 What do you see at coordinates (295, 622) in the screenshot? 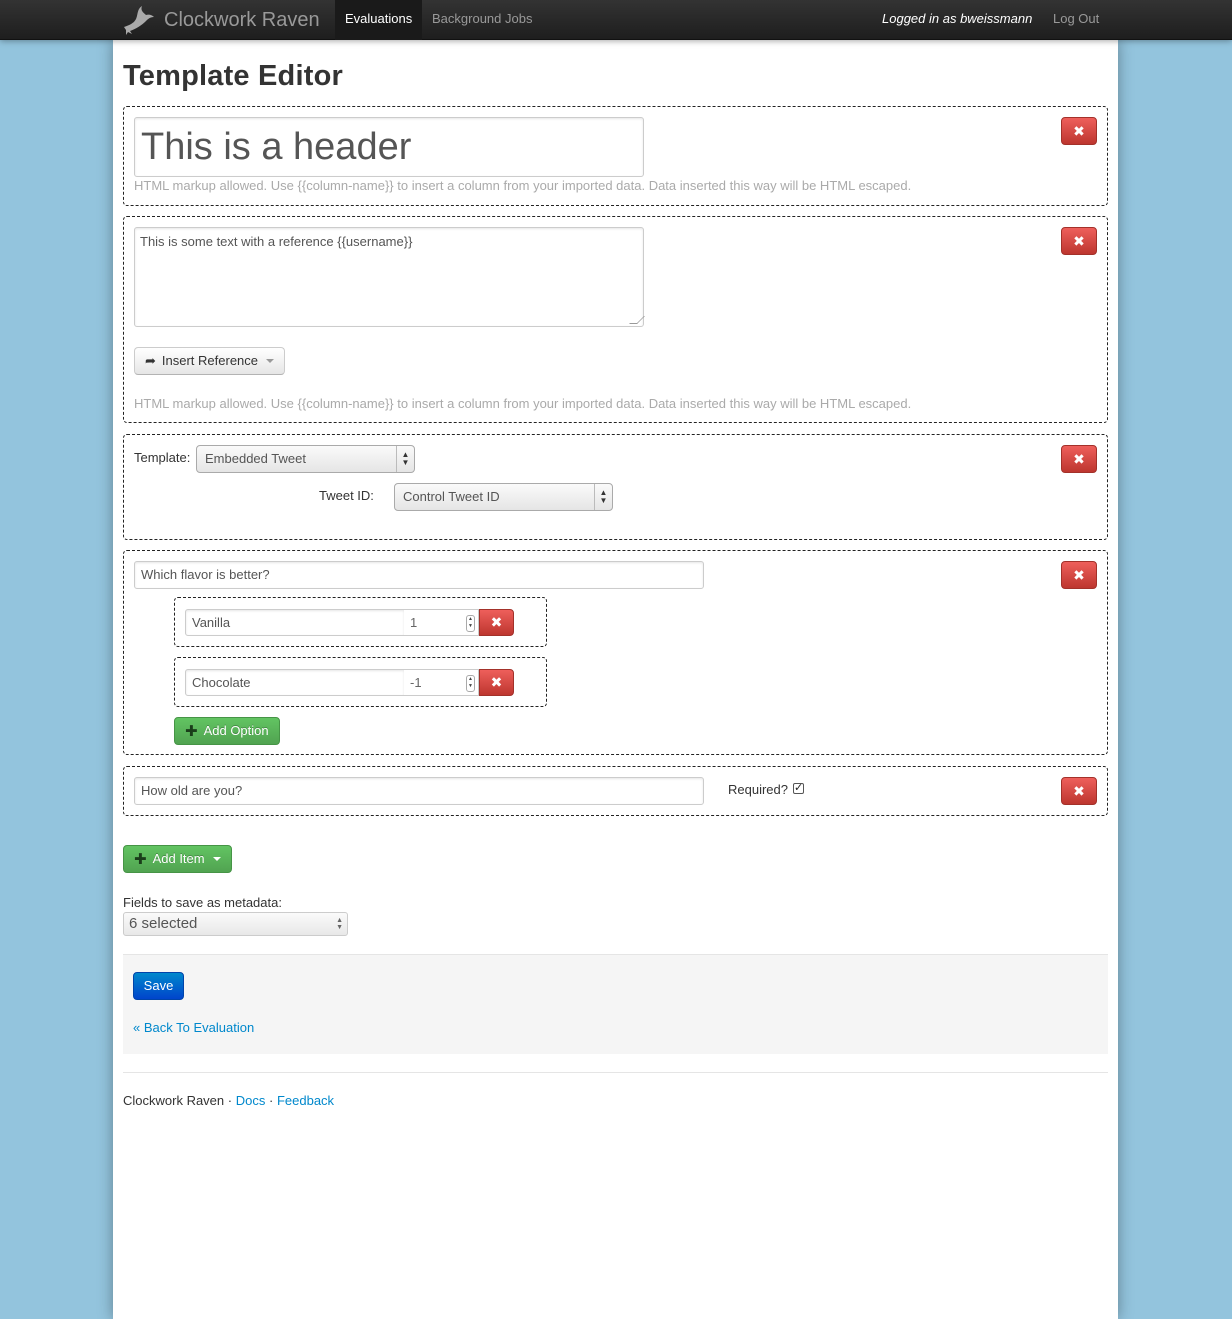
I see `option-label-input: Vanilla` at bounding box center [295, 622].